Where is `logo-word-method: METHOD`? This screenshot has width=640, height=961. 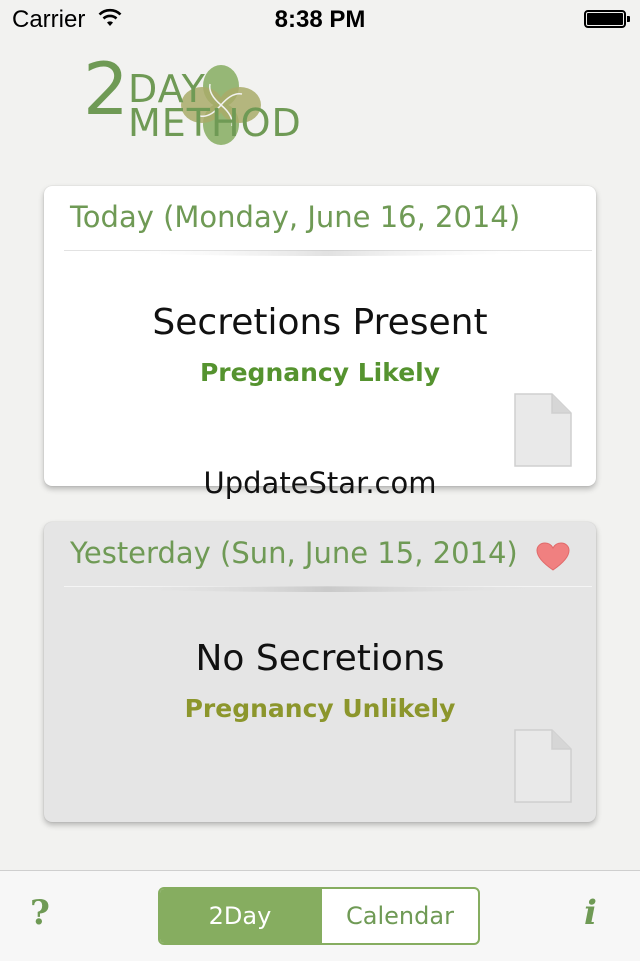 logo-word-method: METHOD is located at coordinates (215, 123).